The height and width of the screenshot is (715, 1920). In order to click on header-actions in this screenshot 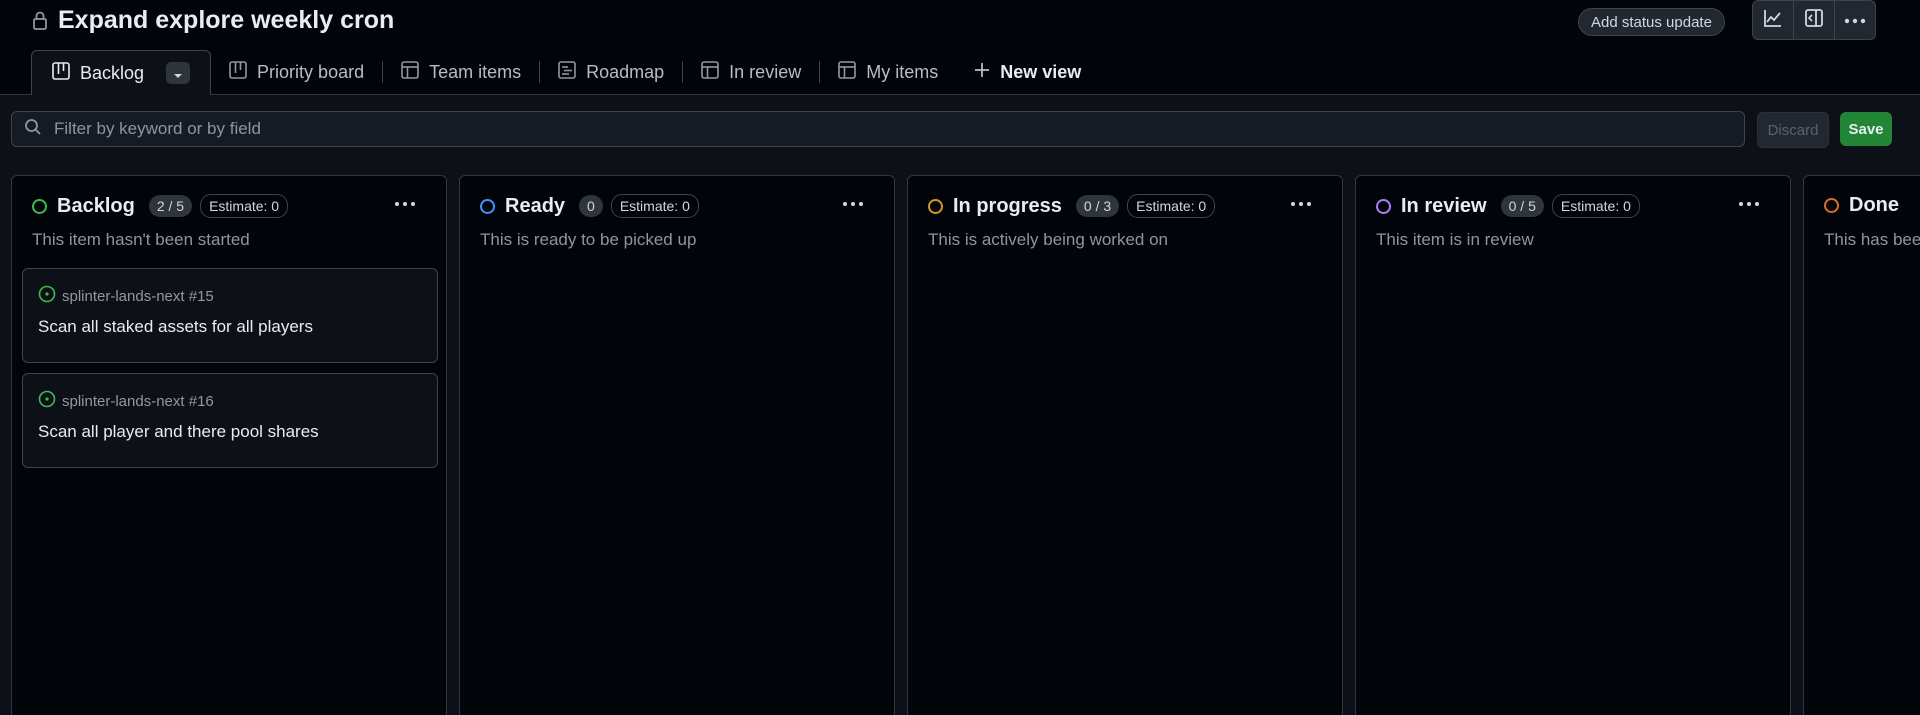, I will do `click(1814, 20)`.